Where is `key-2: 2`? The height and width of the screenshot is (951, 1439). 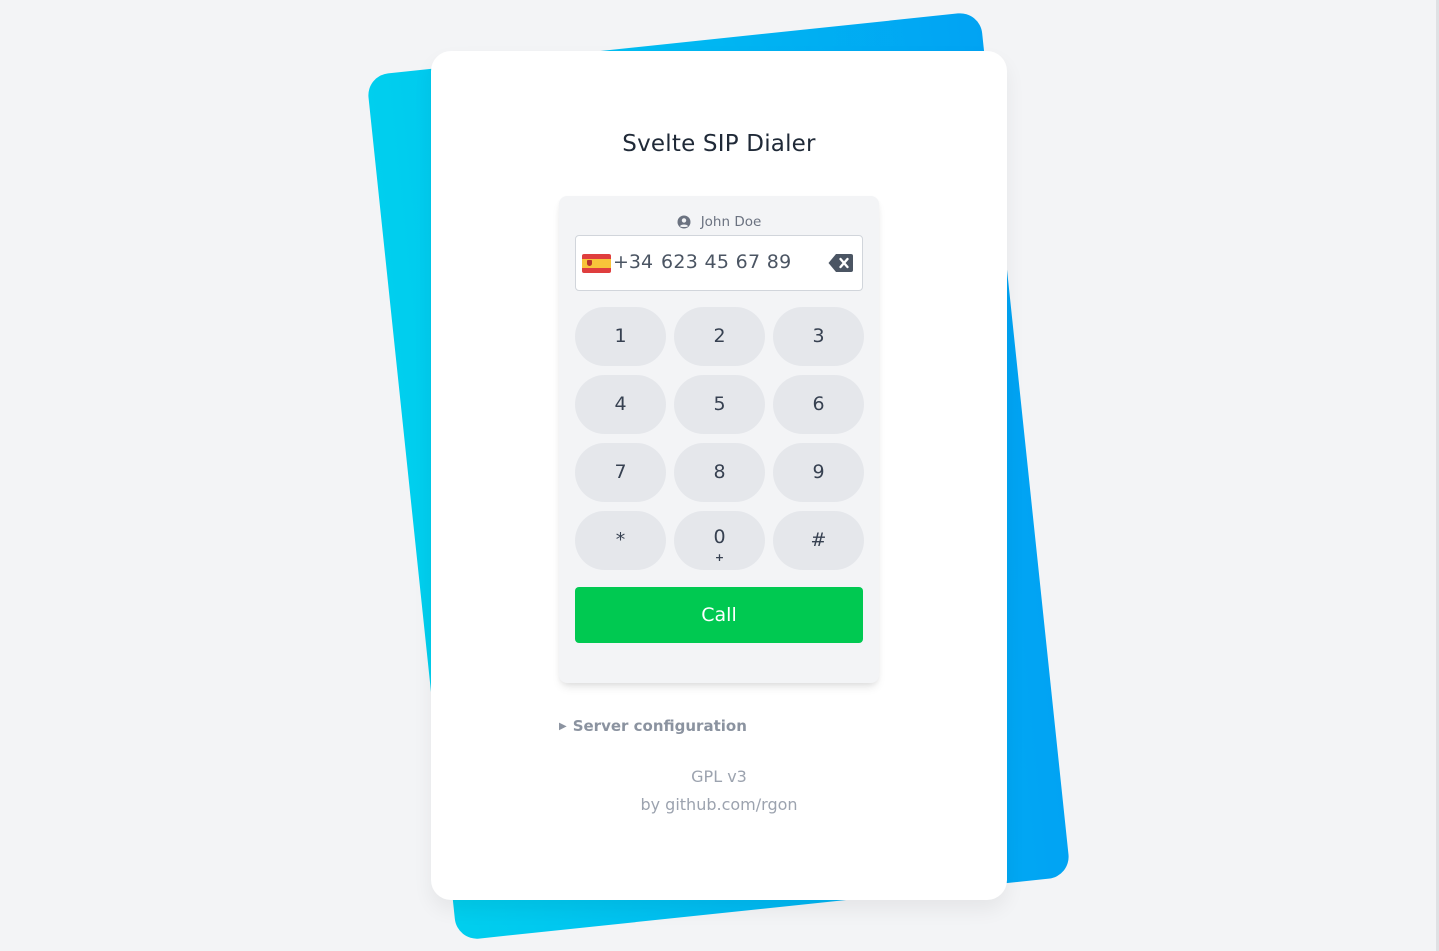
key-2: 2 is located at coordinates (719, 336).